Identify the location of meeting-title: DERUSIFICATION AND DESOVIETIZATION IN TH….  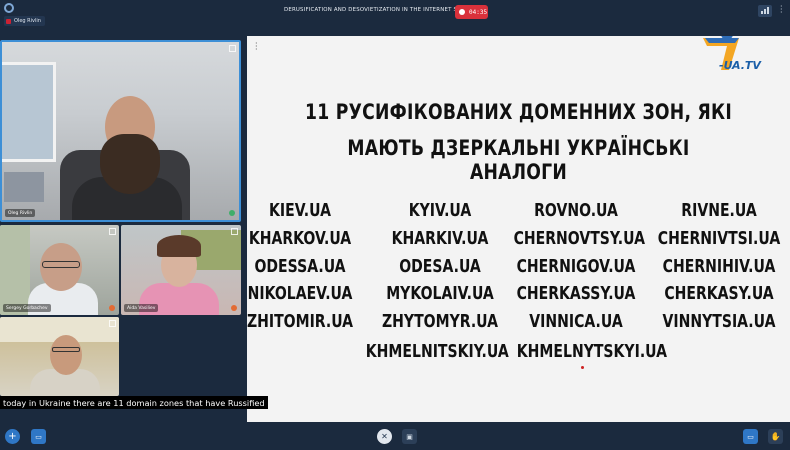
(378, 10).